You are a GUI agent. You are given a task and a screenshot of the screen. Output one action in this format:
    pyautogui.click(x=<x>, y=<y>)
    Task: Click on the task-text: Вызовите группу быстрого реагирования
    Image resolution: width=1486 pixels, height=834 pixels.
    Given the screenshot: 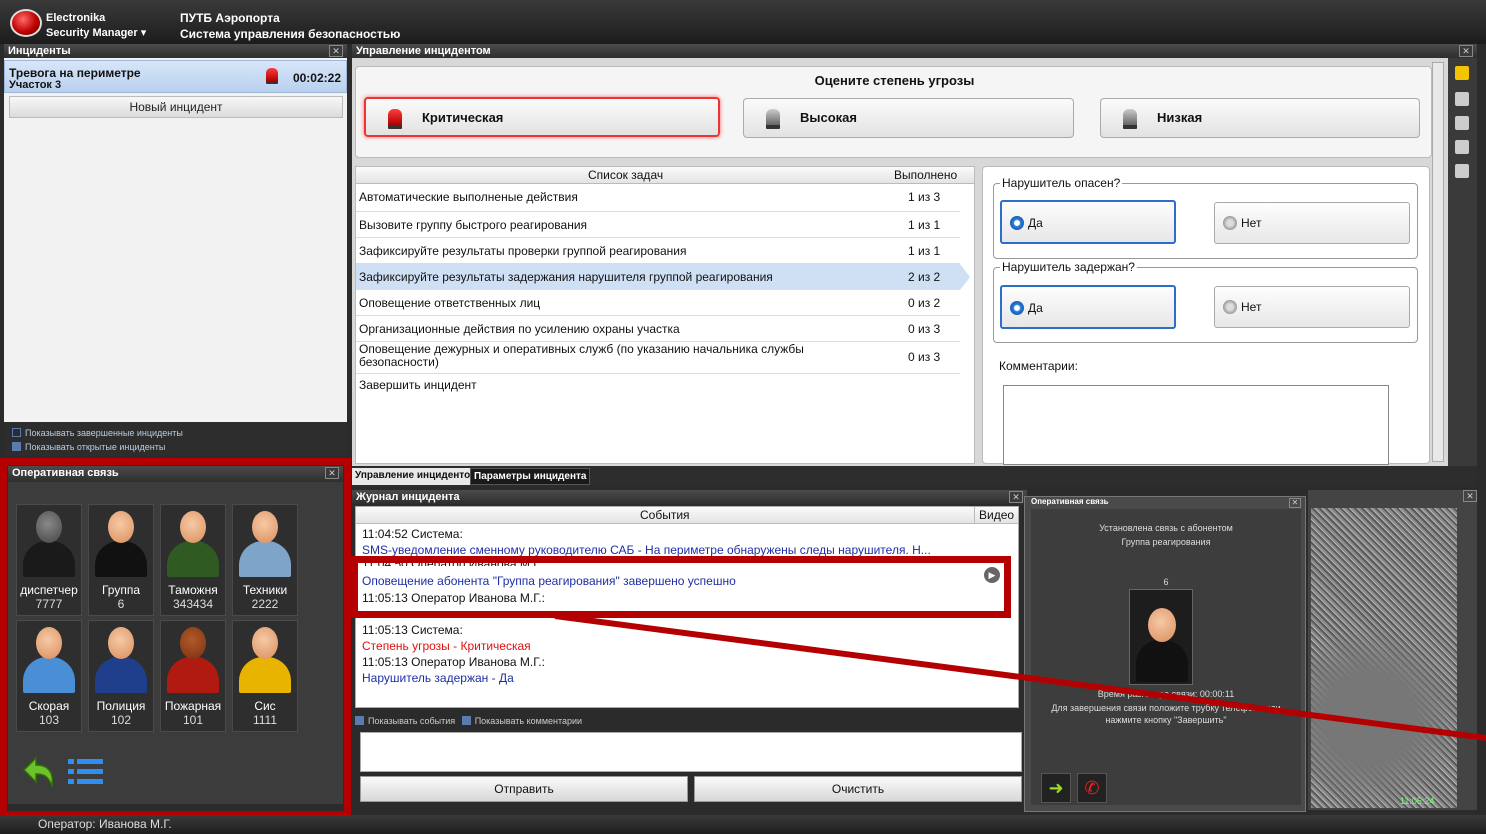 What is the action you would take?
    pyautogui.click(x=473, y=225)
    